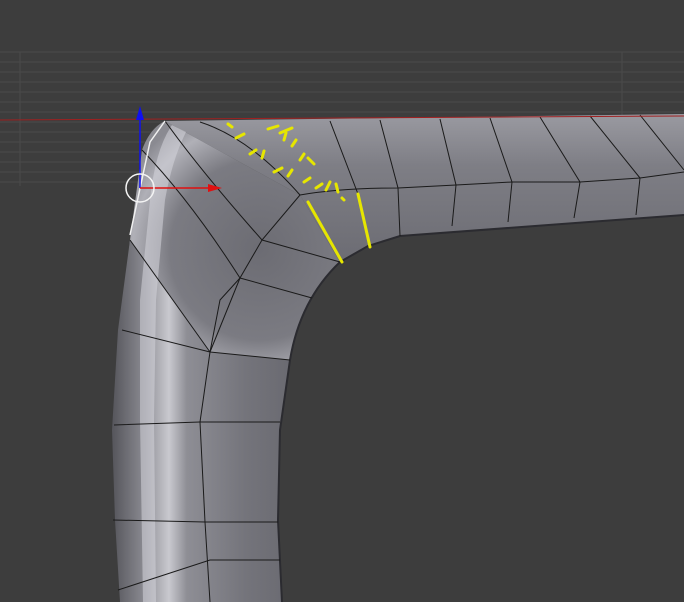 Image resolution: width=684 pixels, height=602 pixels. I want to click on z-axis-arrow-head, so click(140, 113).